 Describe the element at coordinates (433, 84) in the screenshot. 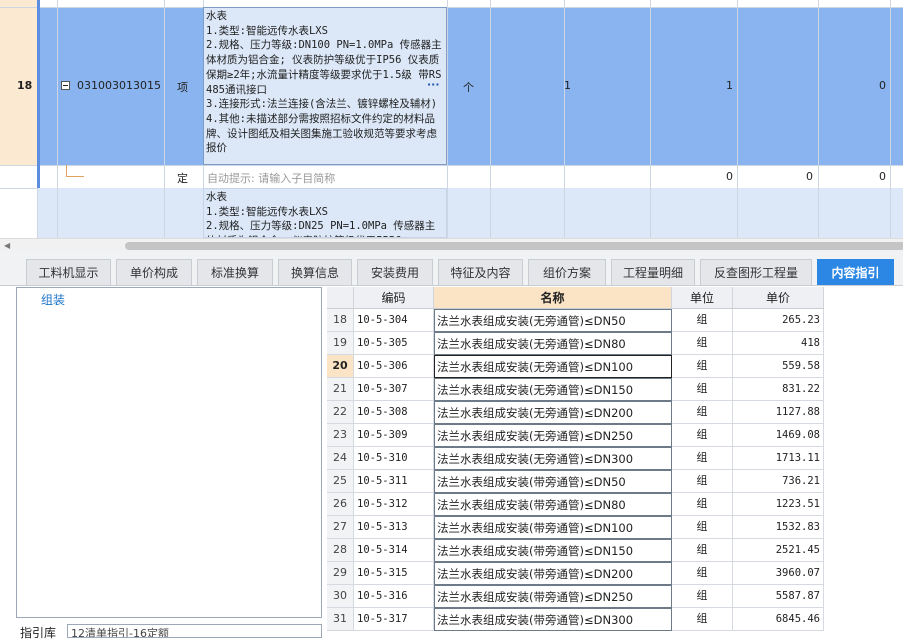

I see `more-button: ···` at that location.